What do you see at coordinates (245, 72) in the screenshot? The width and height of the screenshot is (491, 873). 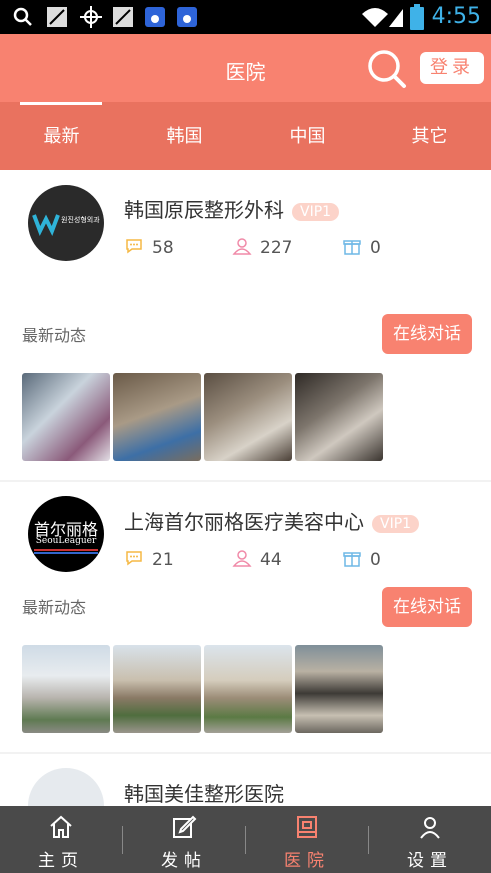 I see `page-title: 医院` at bounding box center [245, 72].